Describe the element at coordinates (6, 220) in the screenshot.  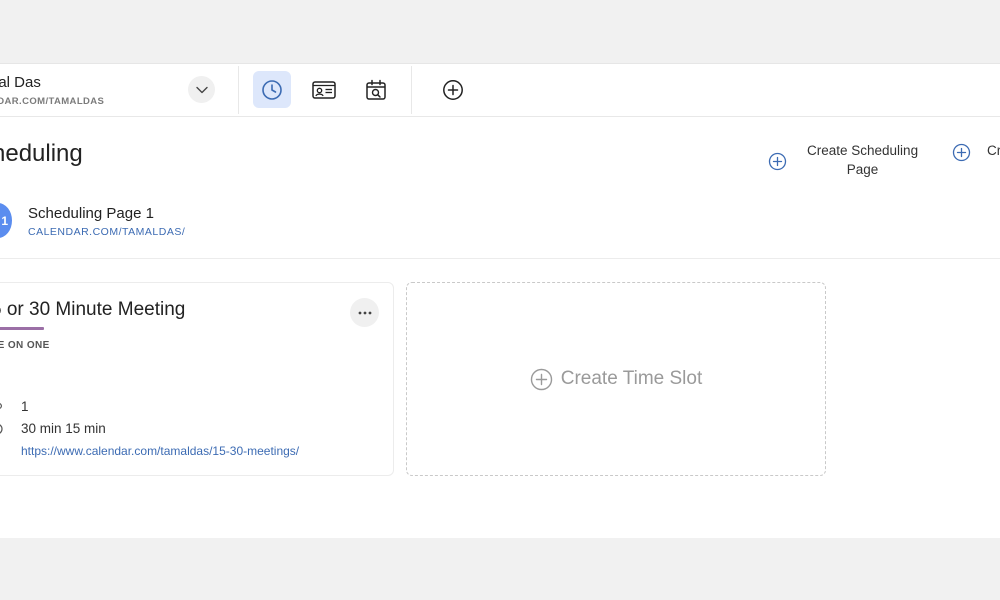
I see `scheduling-page-avatar: 1` at that location.